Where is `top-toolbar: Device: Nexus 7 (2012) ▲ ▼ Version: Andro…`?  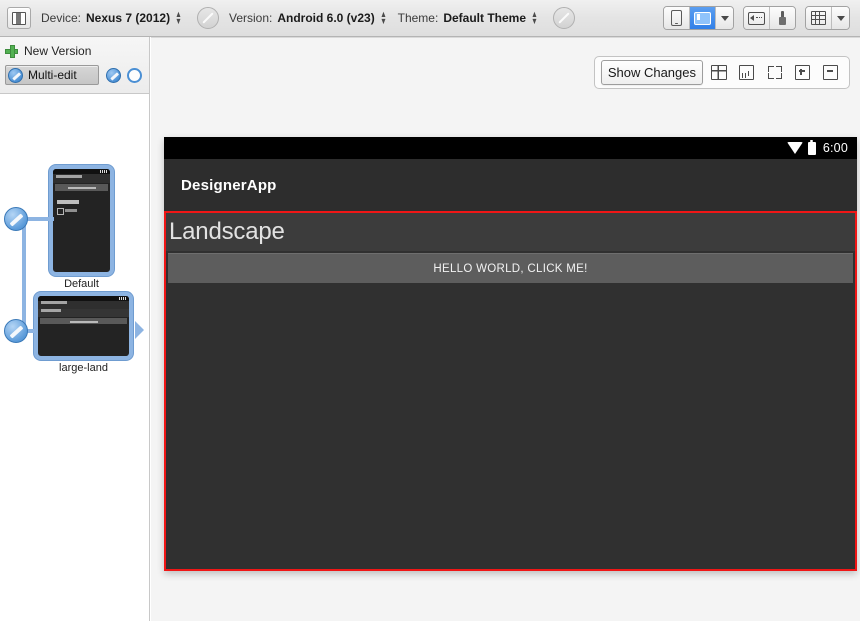 top-toolbar: Device: Nexus 7 (2012) ▲ ▼ Version: Andro… is located at coordinates (430, 18).